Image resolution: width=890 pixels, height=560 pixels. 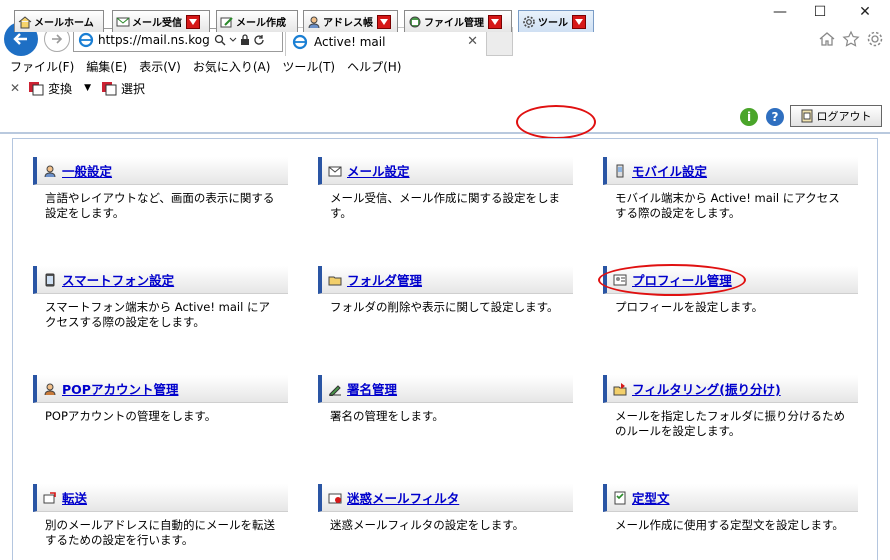 What do you see at coordinates (403, 497) in the screenshot?
I see `spam-filter-link: 迷惑メールフィルタ` at bounding box center [403, 497].